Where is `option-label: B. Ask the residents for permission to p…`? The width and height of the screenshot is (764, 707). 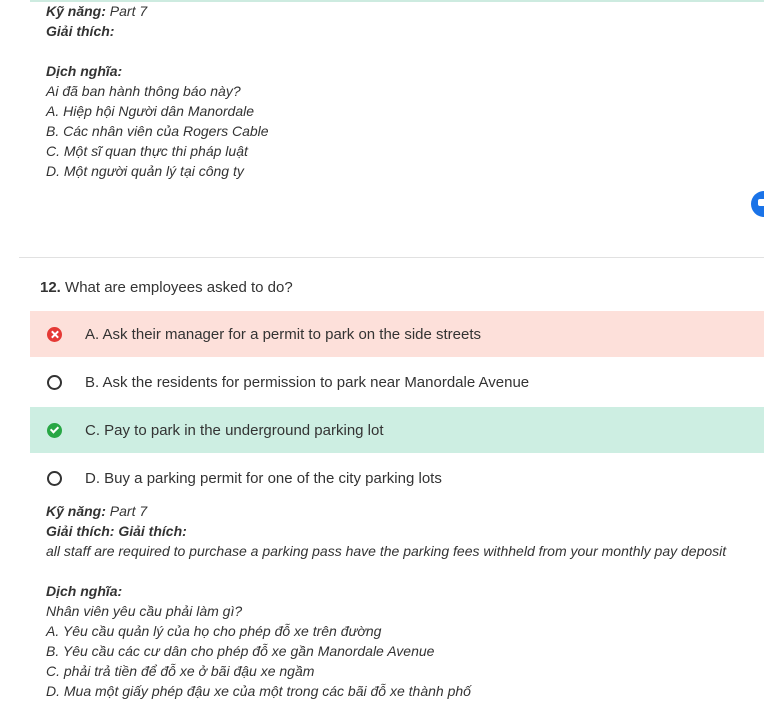 option-label: B. Ask the residents for permission to p… is located at coordinates (307, 382).